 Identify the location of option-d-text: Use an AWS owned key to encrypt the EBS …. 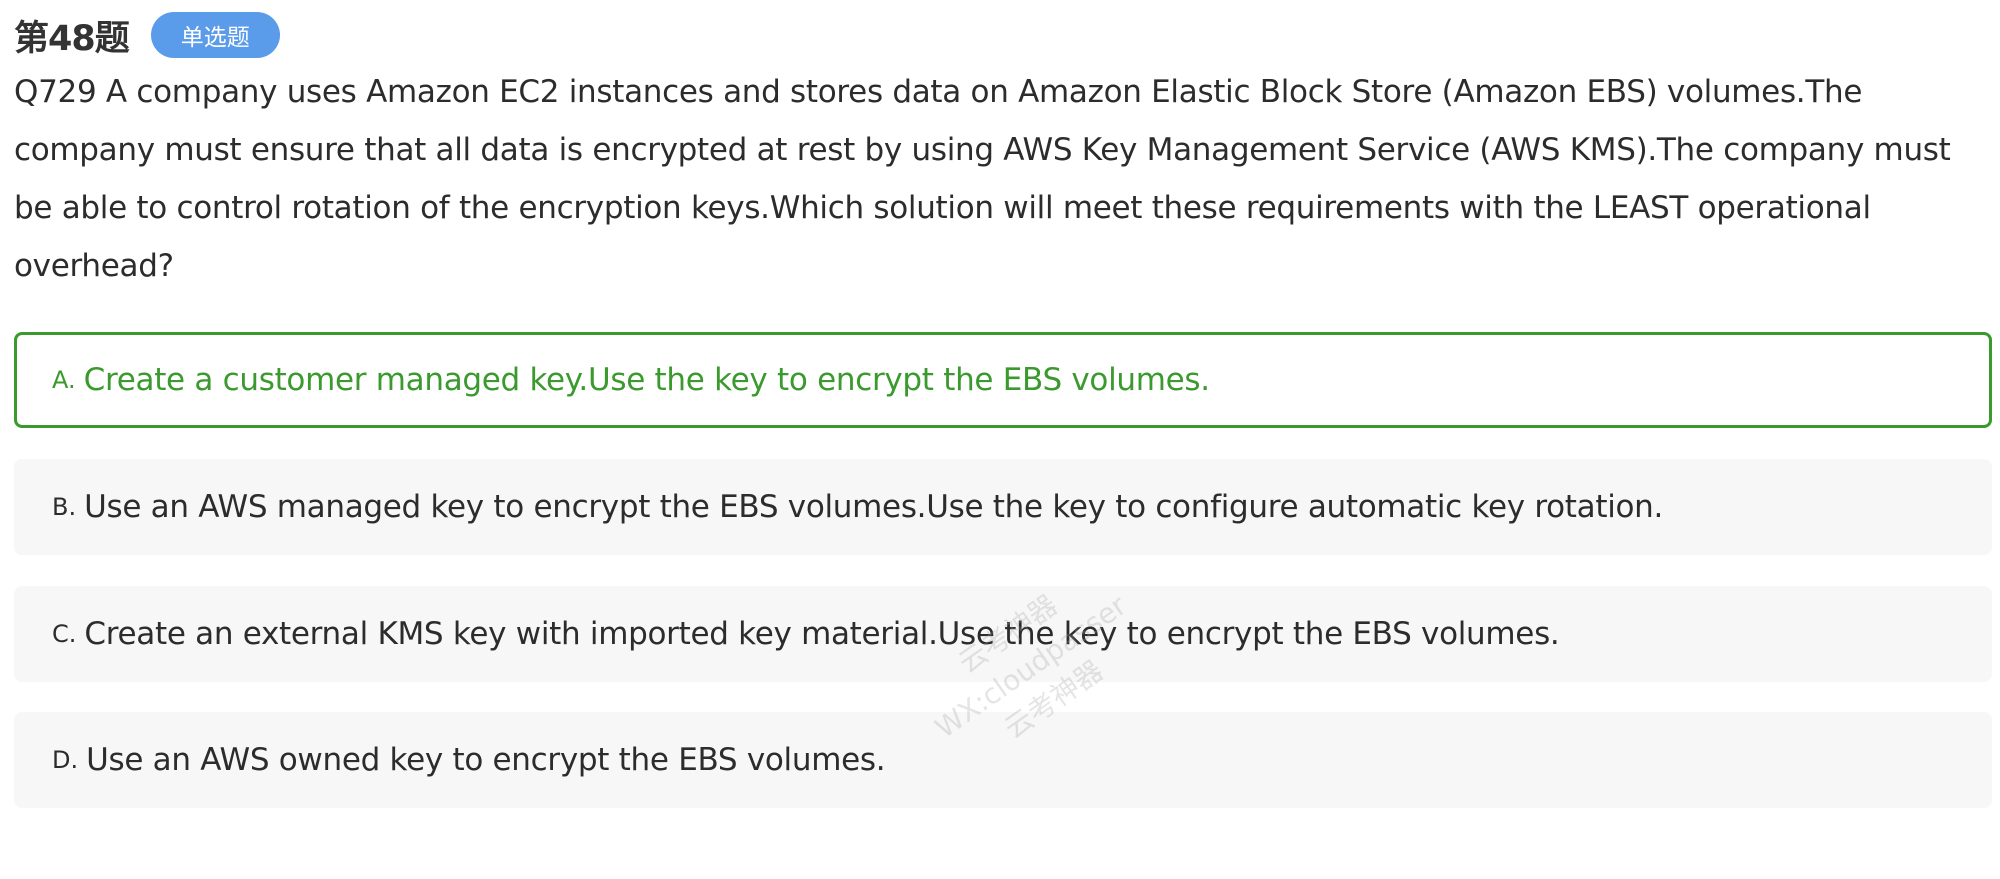
(486, 760).